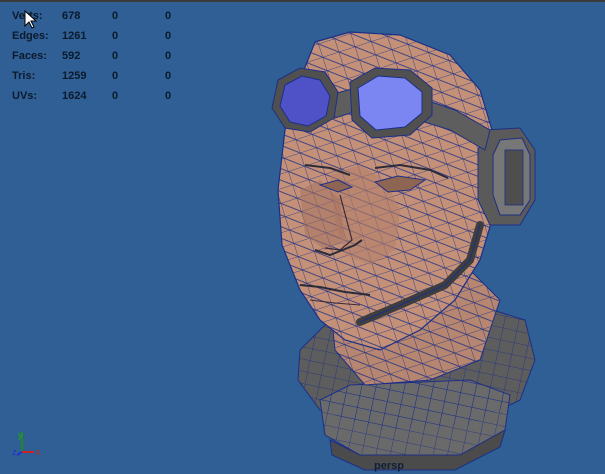 This screenshot has height=474, width=605. I want to click on z-axis-label: z, so click(14, 452).